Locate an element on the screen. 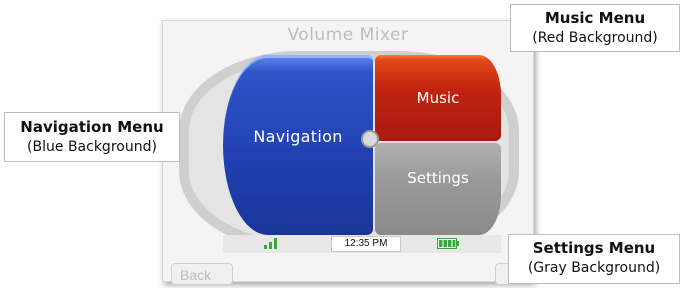 This screenshot has height=288, width=682. music-callout-subtitle: (Red Background) is located at coordinates (595, 38).